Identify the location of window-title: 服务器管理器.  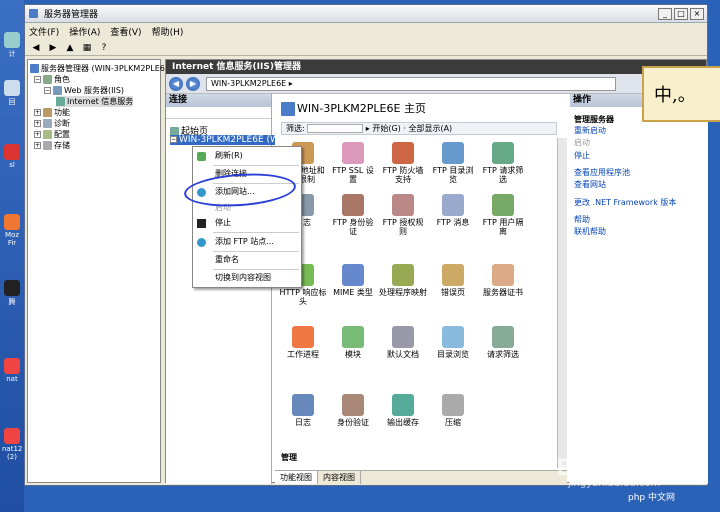
(71, 15).